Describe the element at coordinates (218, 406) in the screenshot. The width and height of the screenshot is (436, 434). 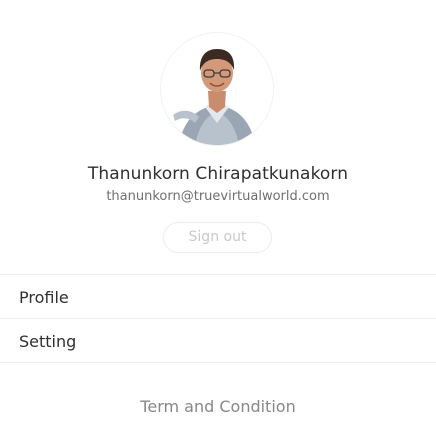
I see `terms-and-condition-link: Term and Condition` at that location.